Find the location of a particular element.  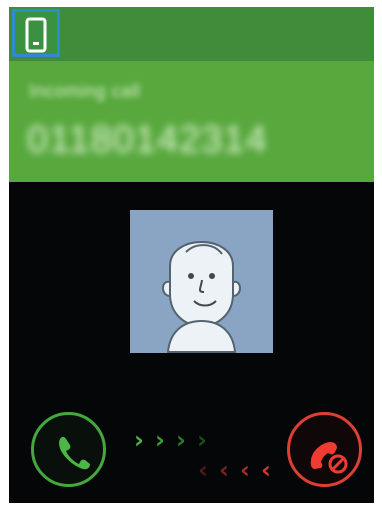

status-bar is located at coordinates (191, 34).